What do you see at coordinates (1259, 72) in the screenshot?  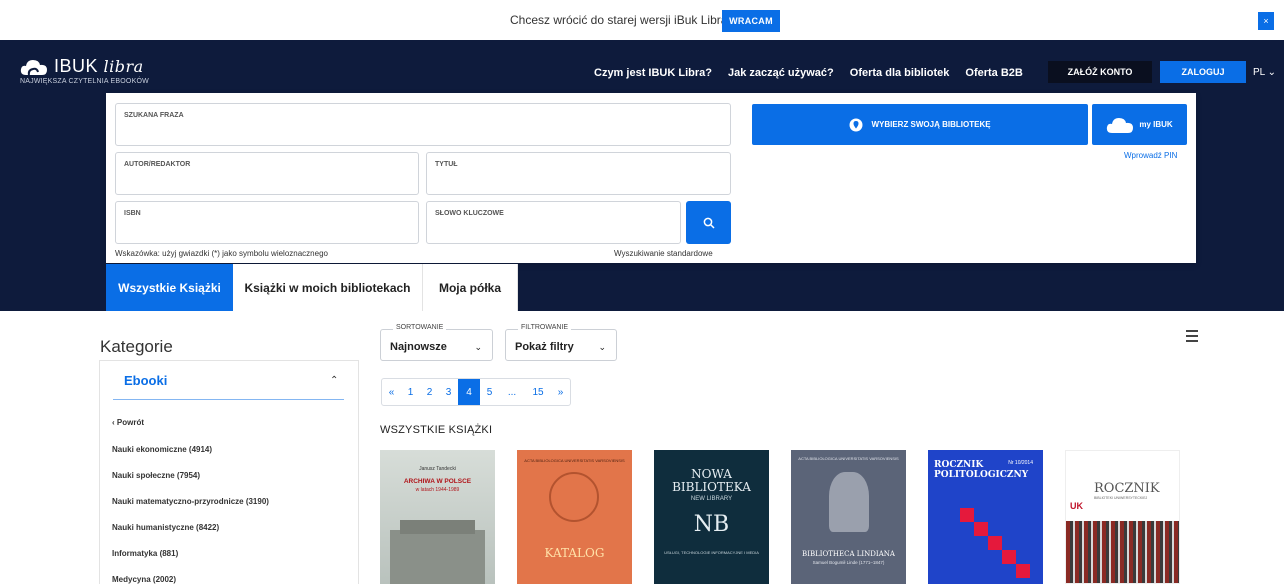 I see `language-label: PL` at bounding box center [1259, 72].